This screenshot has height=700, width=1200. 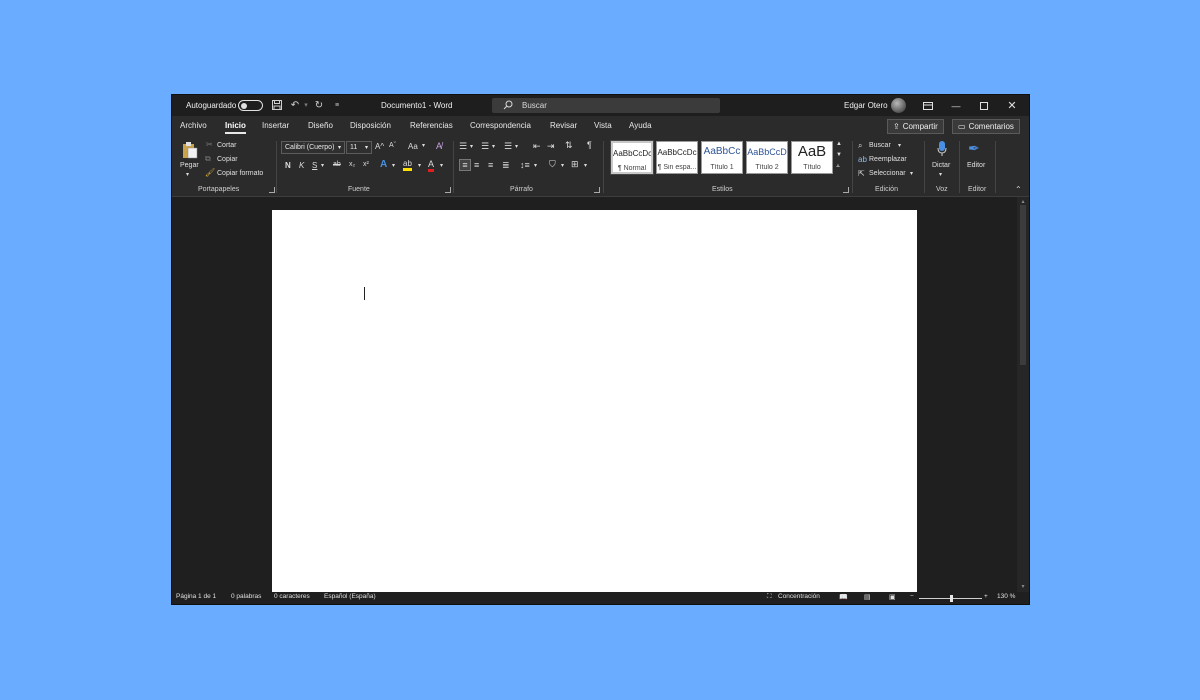 I want to click on bold-icon: N, so click(x=288, y=165).